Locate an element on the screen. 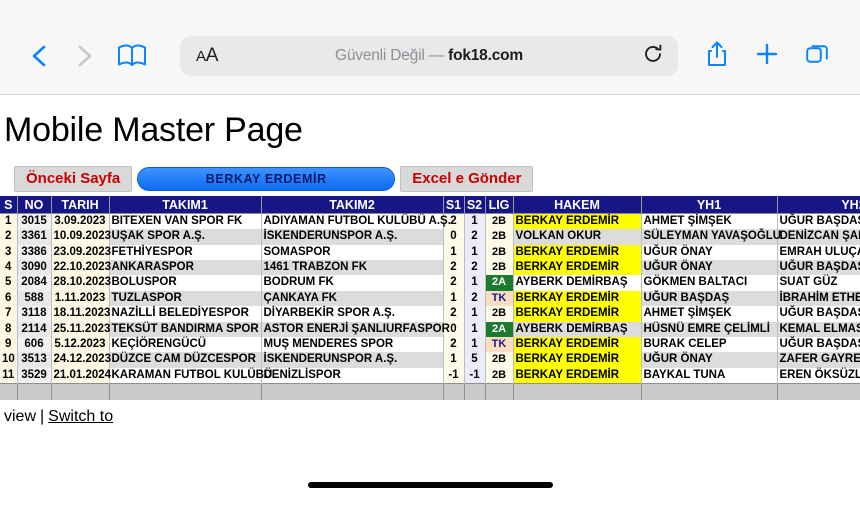 The width and height of the screenshot is (860, 505). bookmarks-button is located at coordinates (132, 56).